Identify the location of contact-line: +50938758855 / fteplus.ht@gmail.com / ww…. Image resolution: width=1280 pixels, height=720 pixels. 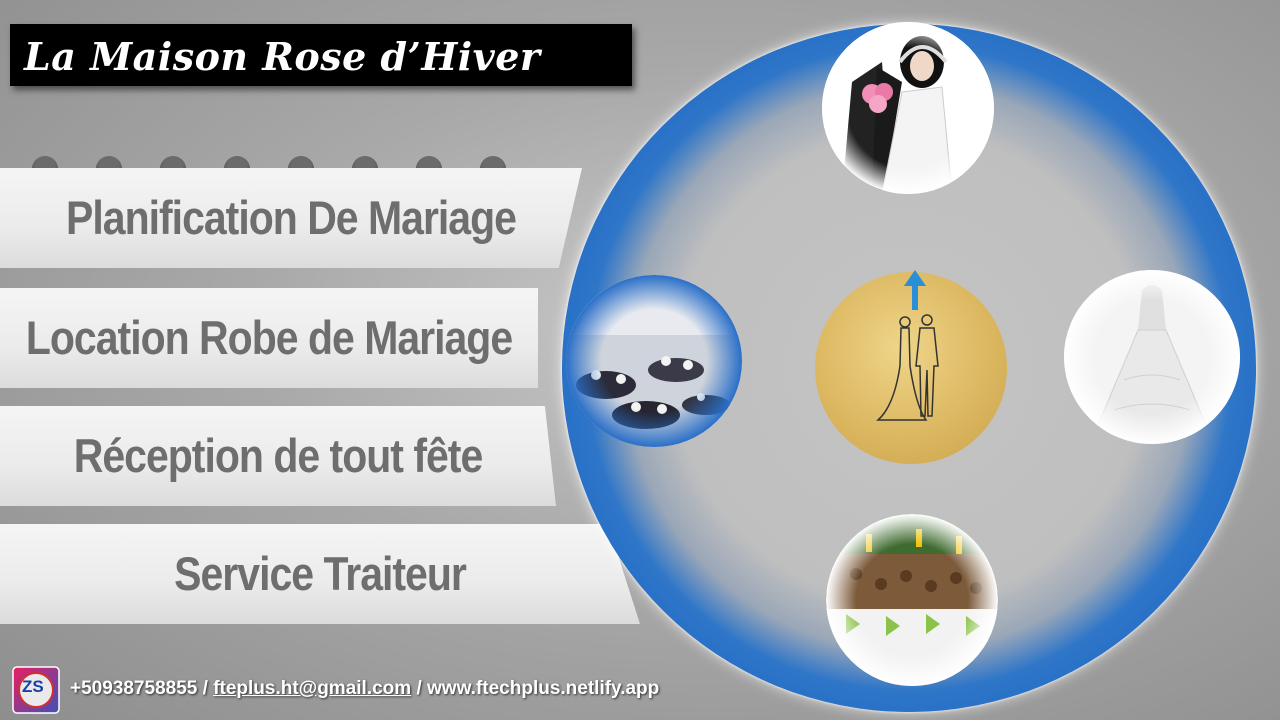
(364, 689).